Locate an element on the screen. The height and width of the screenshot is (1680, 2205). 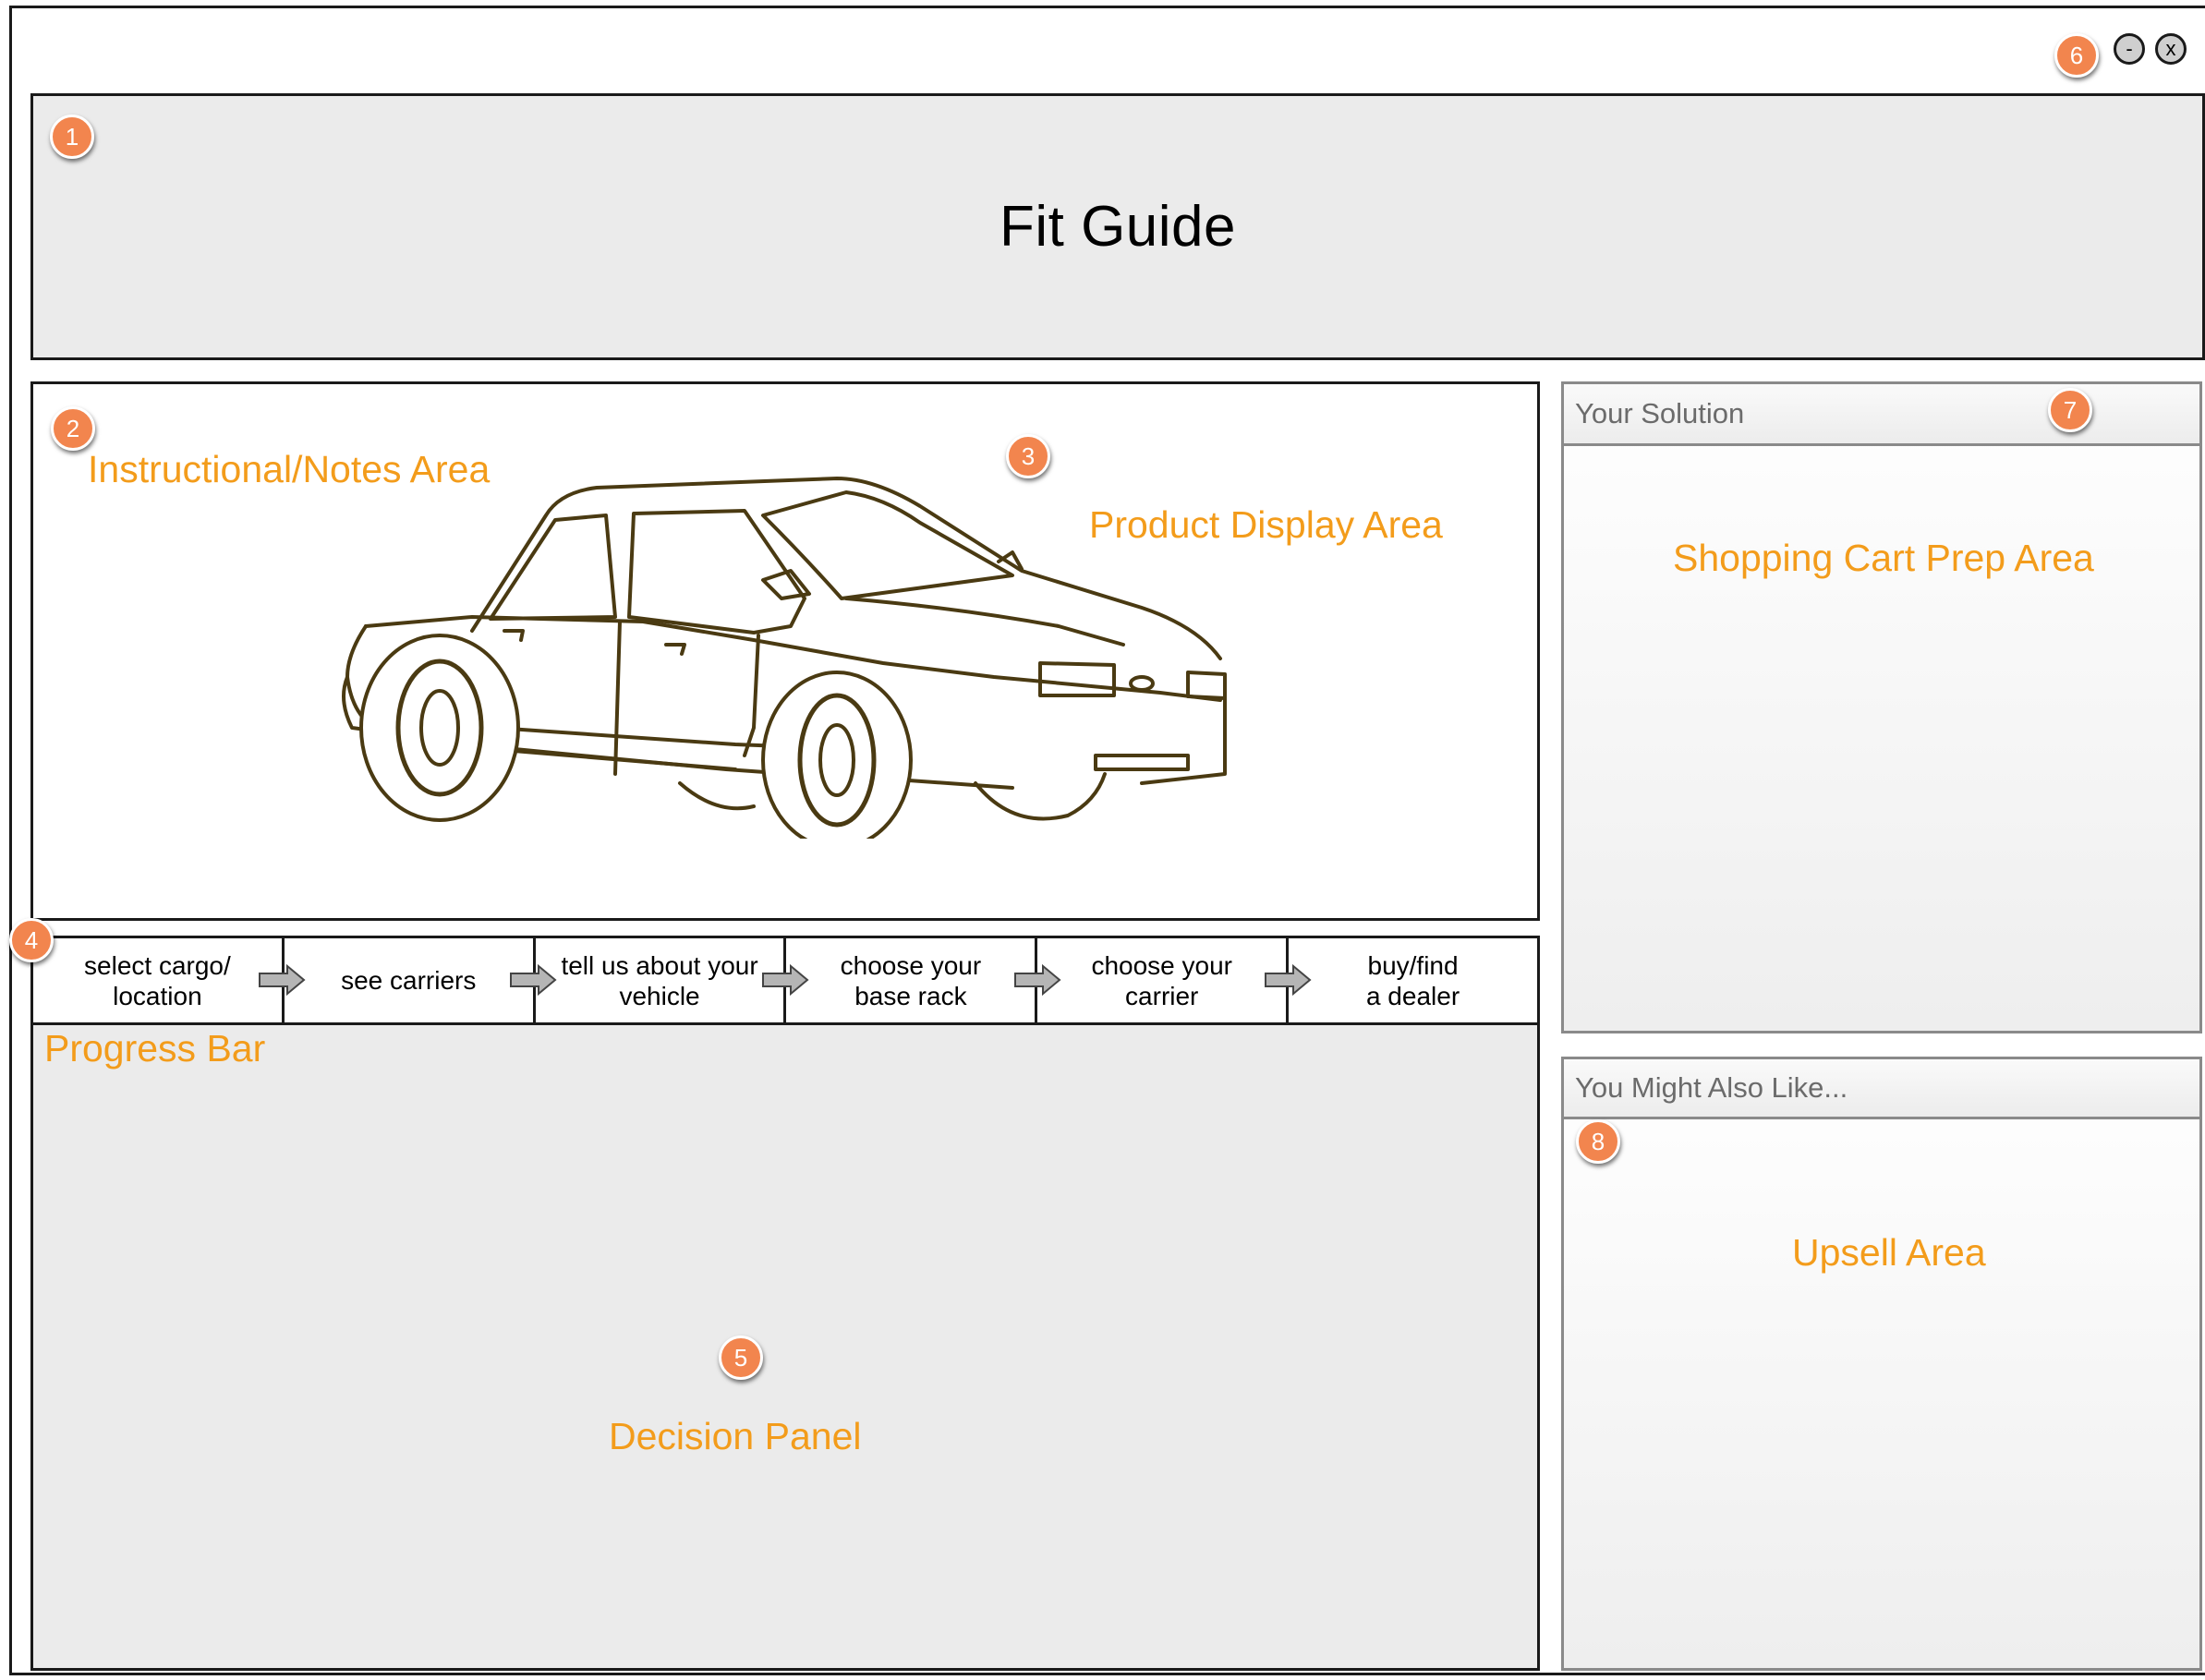
shopping-cart-label: Shopping Cart Prep Area is located at coordinates (1883, 558).